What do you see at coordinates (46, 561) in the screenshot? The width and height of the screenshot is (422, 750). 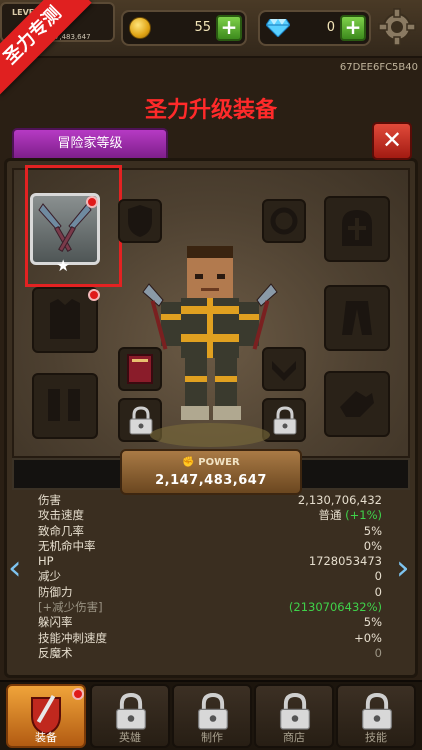 I see `stat-label: HP` at bounding box center [46, 561].